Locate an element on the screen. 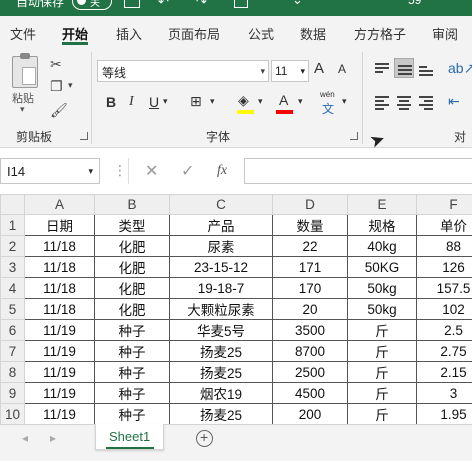 The height and width of the screenshot is (461, 472). column-header-e: E is located at coordinates (382, 204).